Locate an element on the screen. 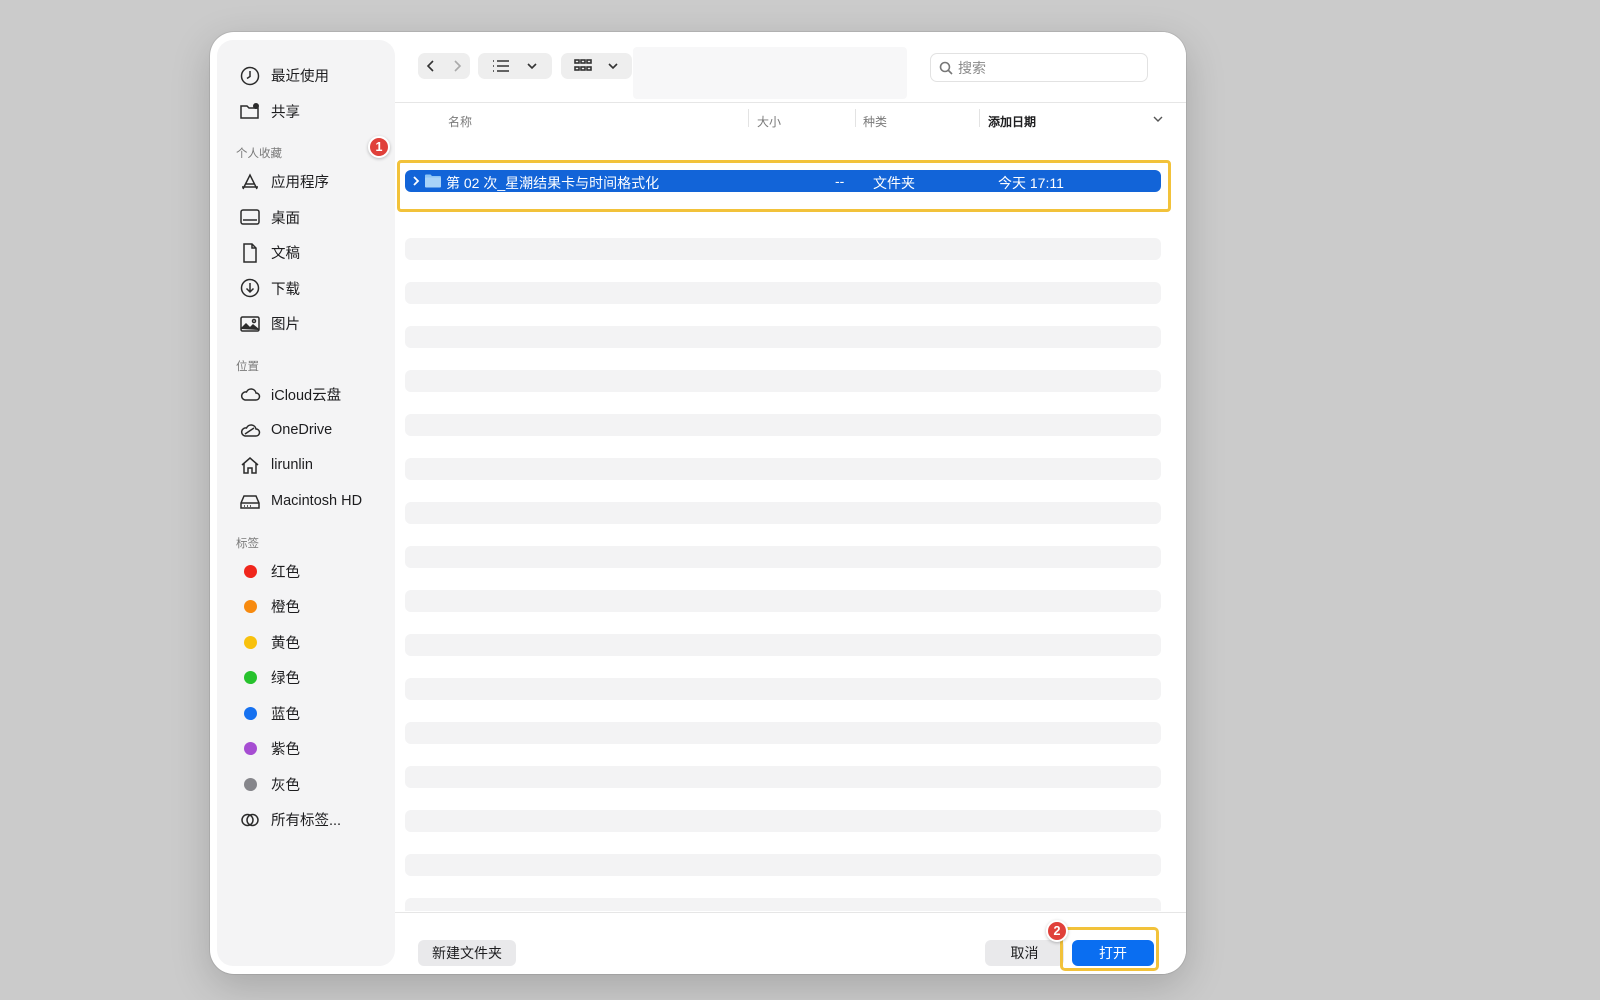  sidebar-item-onedrive: OneDrive is located at coordinates (306, 430).